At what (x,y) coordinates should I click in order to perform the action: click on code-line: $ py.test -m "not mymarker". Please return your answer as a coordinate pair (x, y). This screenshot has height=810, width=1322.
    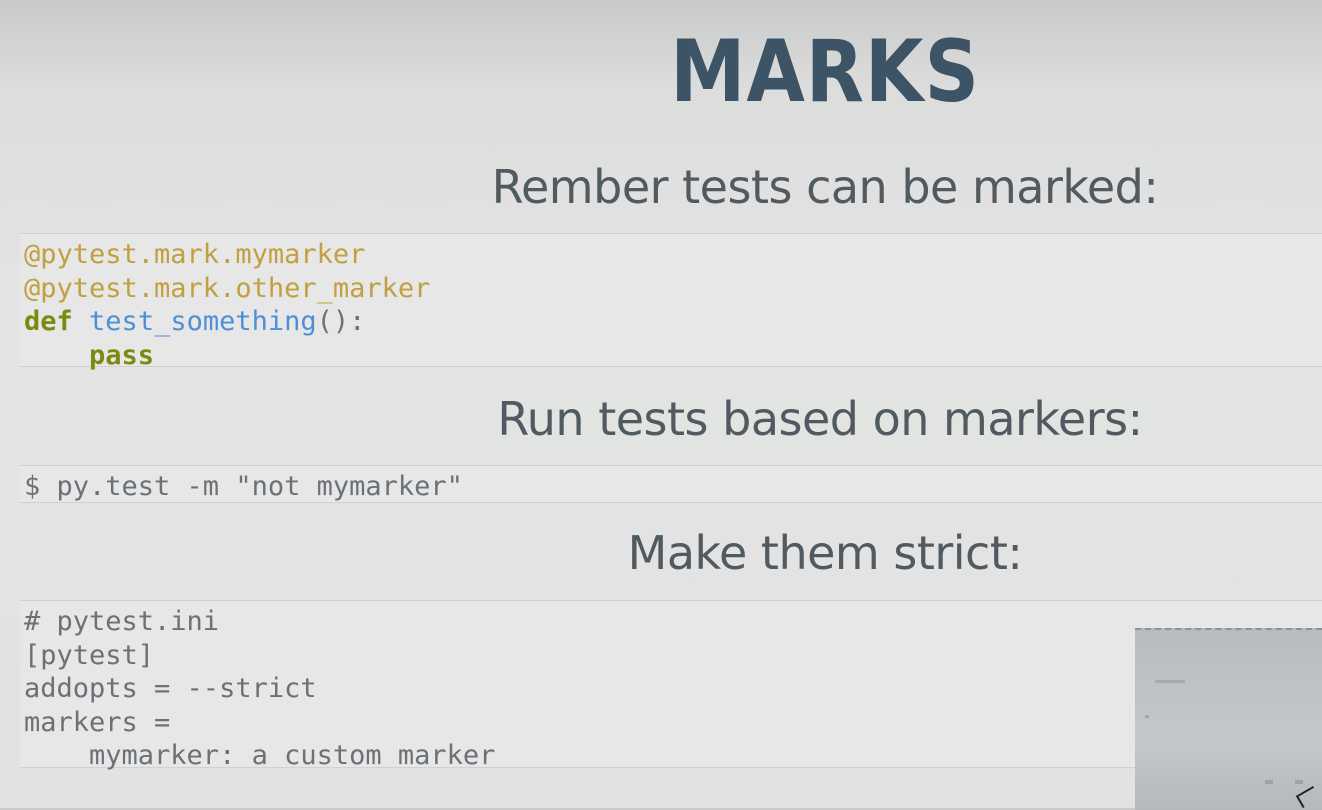
    Looking at the image, I should click on (243, 486).